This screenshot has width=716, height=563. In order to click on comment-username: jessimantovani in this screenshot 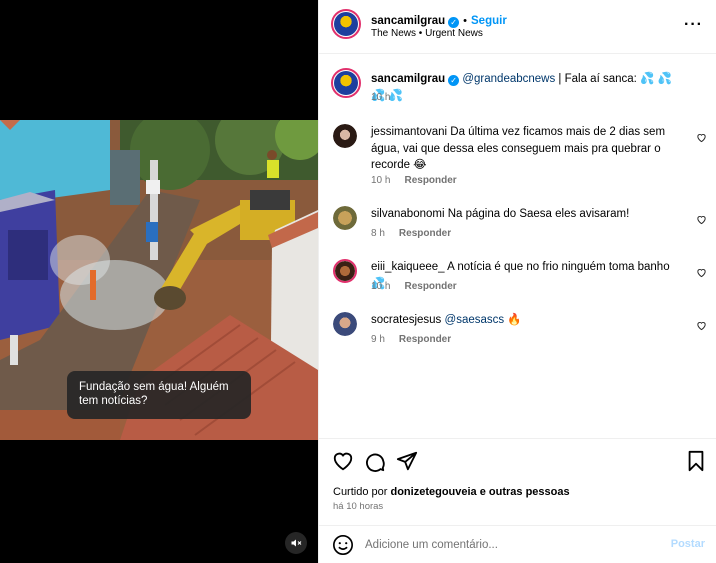, I will do `click(409, 132)`.